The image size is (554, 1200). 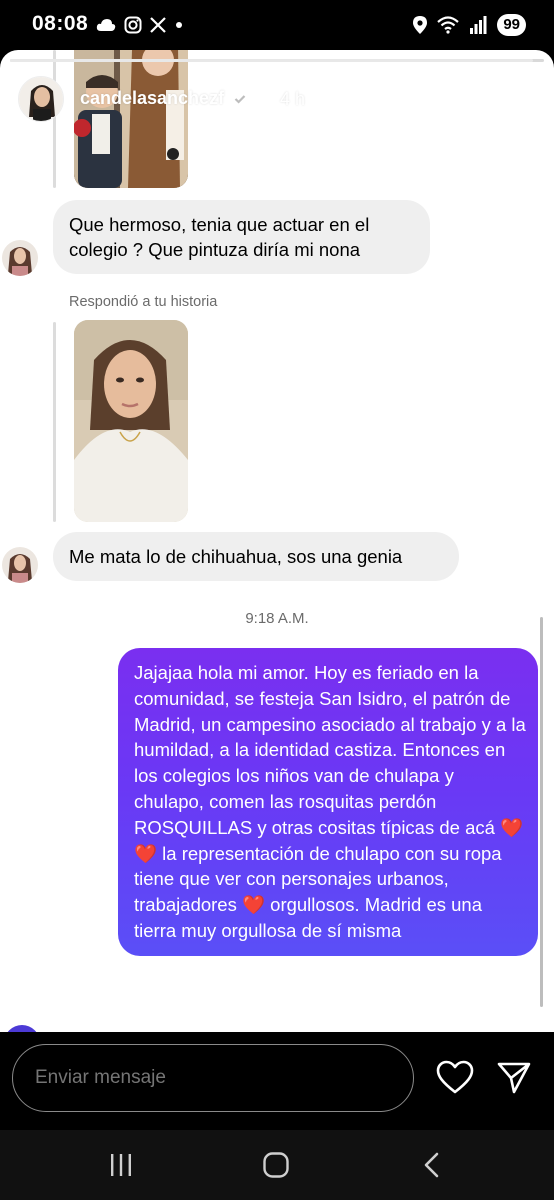 I want to click on profile-username-row: candelasanchezf, so click(x=165, y=98).